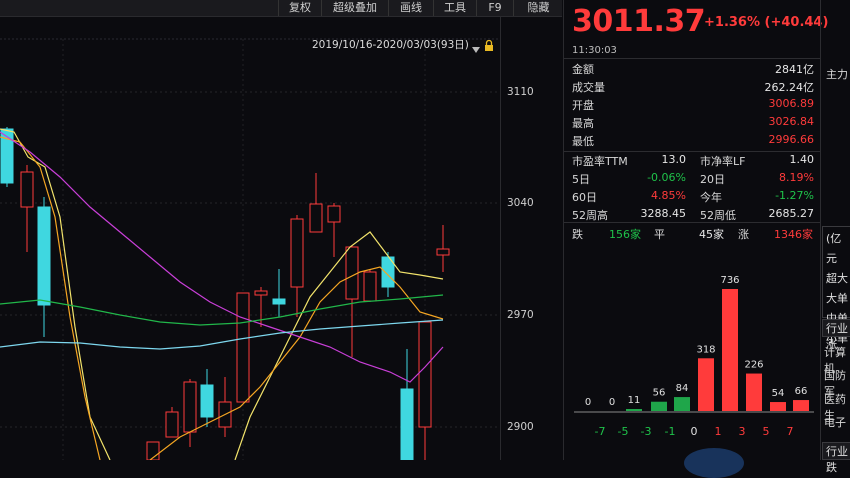  I want to click on y-tick-3110: 3110, so click(520, 92).